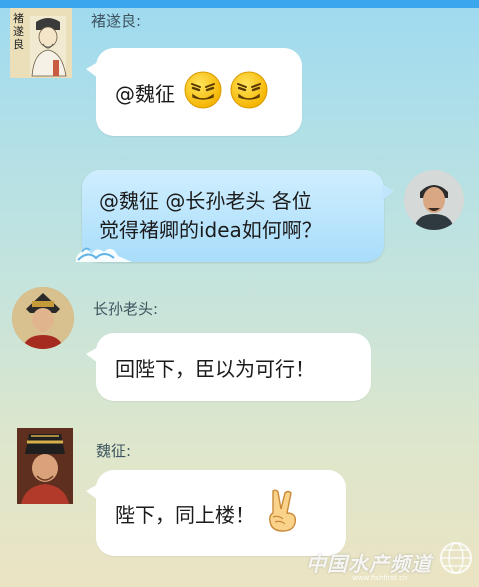  I want to click on victory-hand-icon, so click(282, 513).